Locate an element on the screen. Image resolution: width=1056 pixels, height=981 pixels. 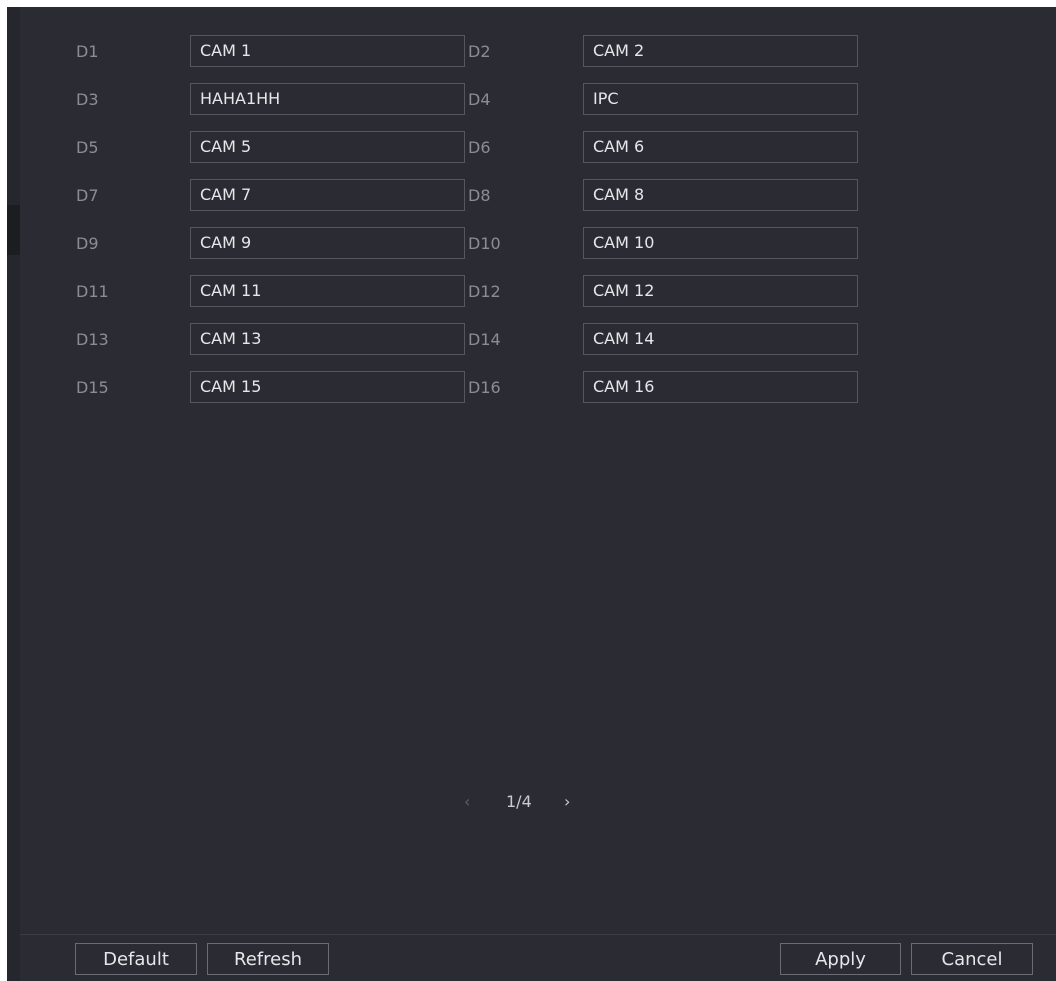
channel-name-input: CAM 10 is located at coordinates (720, 243).